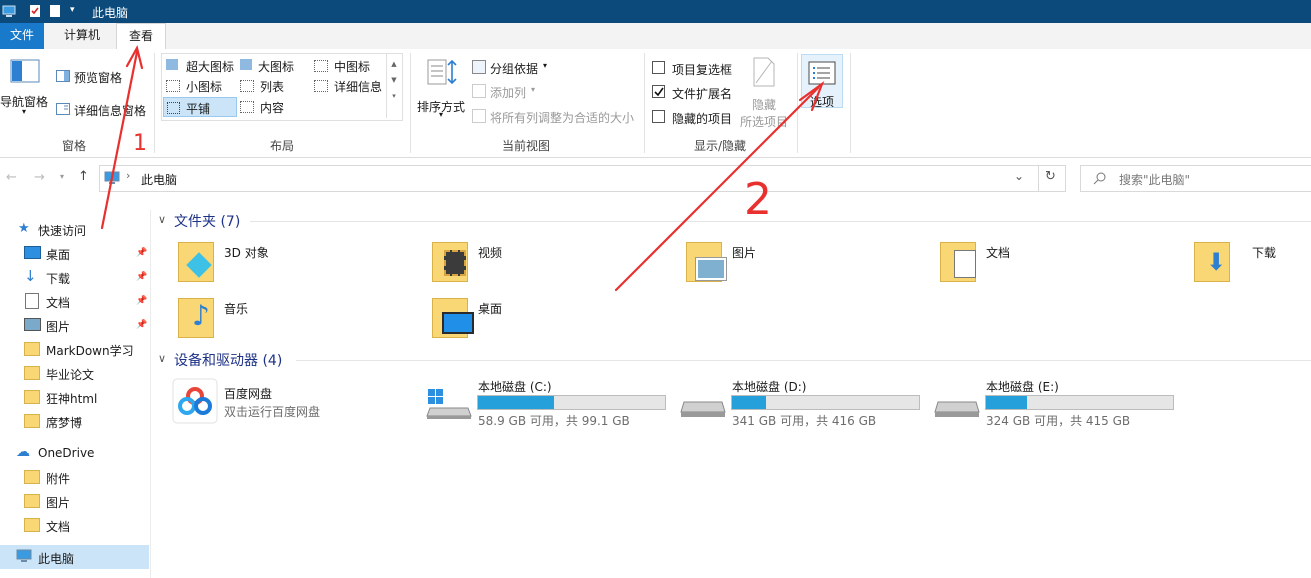  What do you see at coordinates (55, 11) in the screenshot?
I see `new-folder-icon` at bounding box center [55, 11].